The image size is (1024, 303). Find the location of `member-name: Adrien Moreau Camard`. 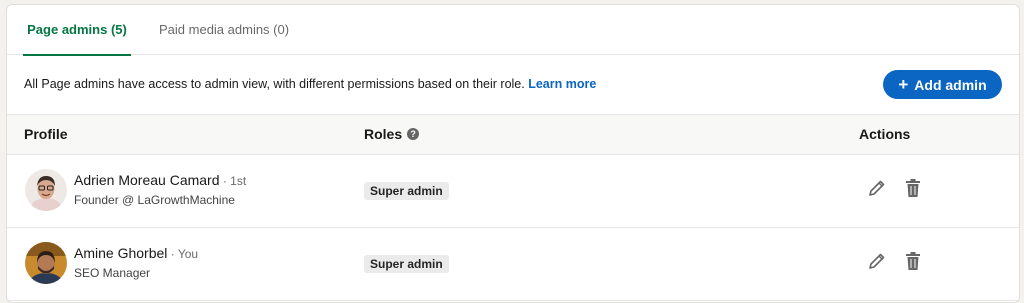

member-name: Adrien Moreau Camard is located at coordinates (147, 180).